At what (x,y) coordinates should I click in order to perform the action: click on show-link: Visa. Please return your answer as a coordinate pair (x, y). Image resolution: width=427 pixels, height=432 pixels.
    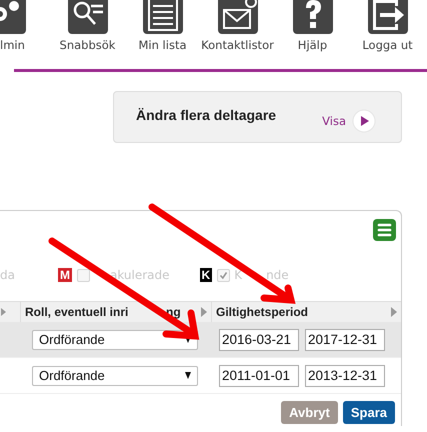
    Looking at the image, I should click on (334, 121).